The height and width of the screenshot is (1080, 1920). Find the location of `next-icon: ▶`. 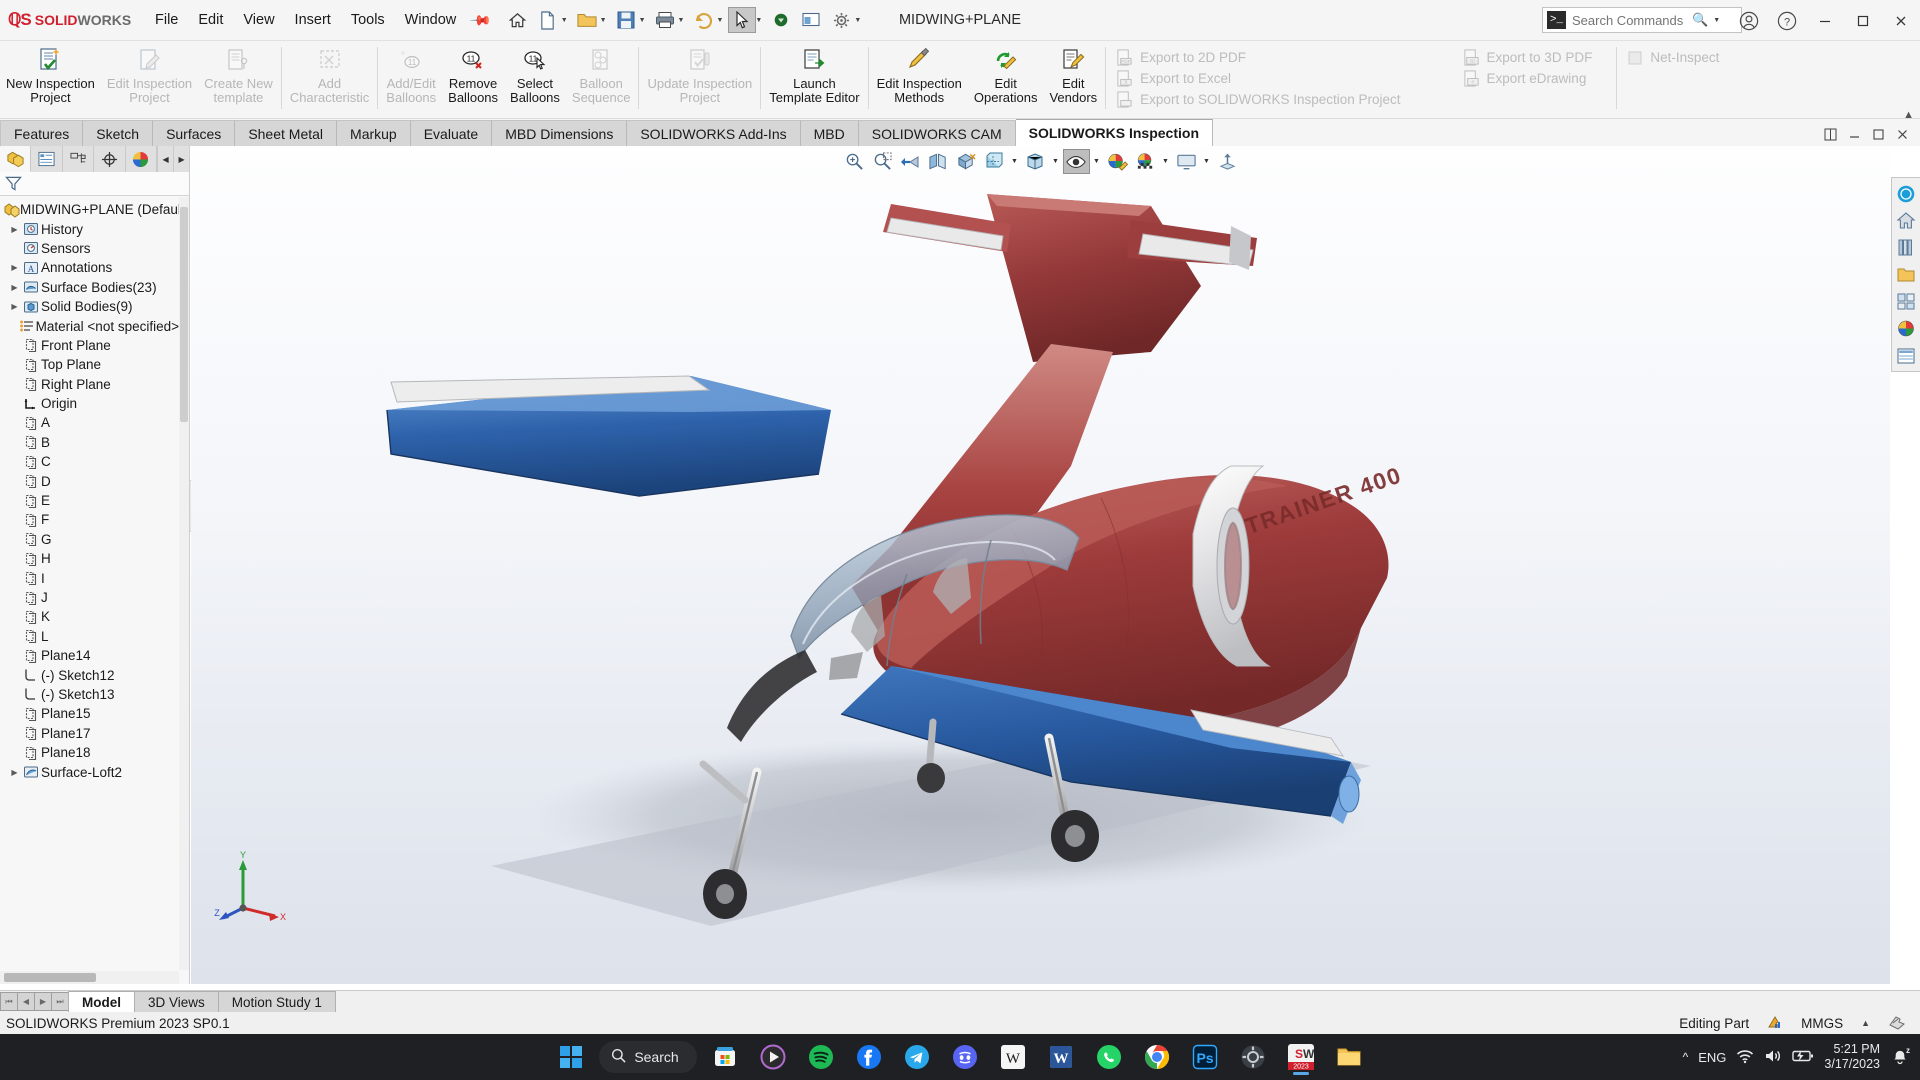

next-icon: ▶ is located at coordinates (43, 1001).